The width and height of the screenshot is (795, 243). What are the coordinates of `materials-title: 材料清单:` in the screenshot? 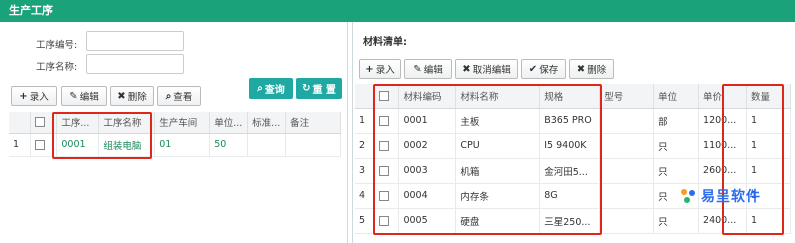 It's located at (385, 42).